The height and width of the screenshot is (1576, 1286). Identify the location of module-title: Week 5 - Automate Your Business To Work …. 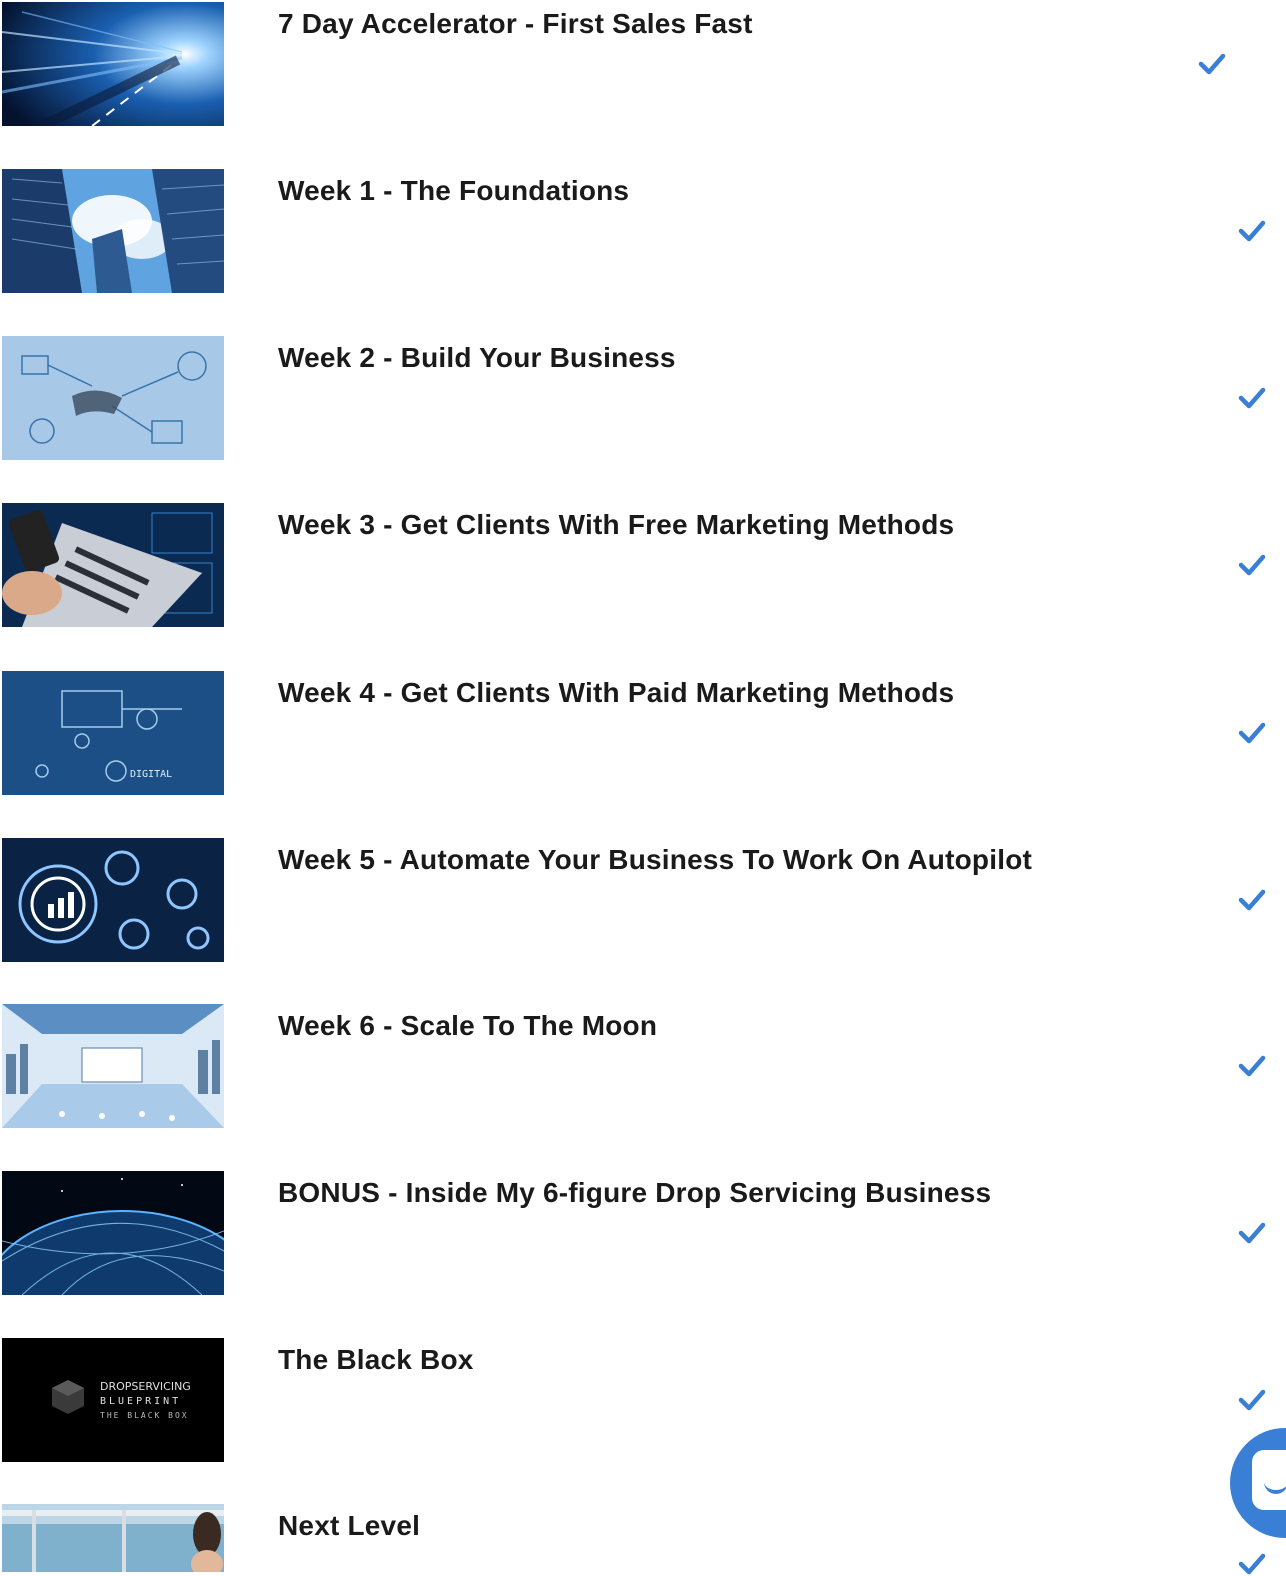
(655, 860).